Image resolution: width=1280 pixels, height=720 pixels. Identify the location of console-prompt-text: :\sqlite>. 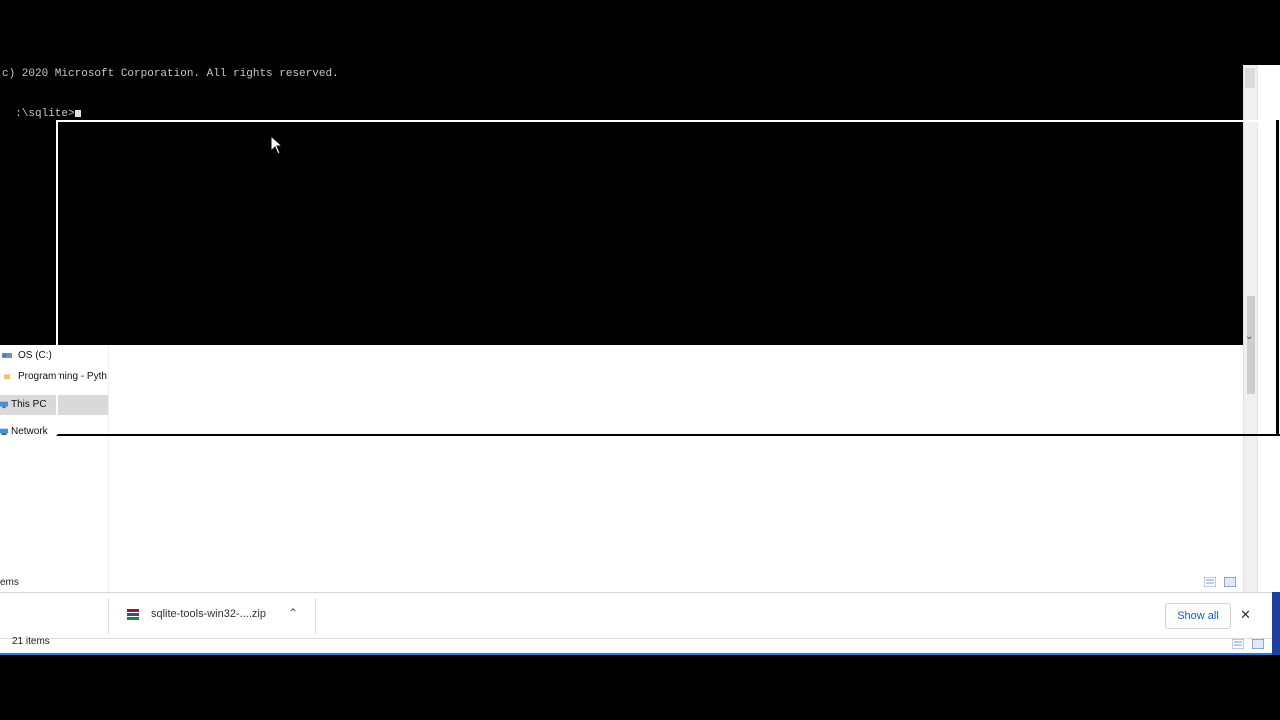
(45, 114).